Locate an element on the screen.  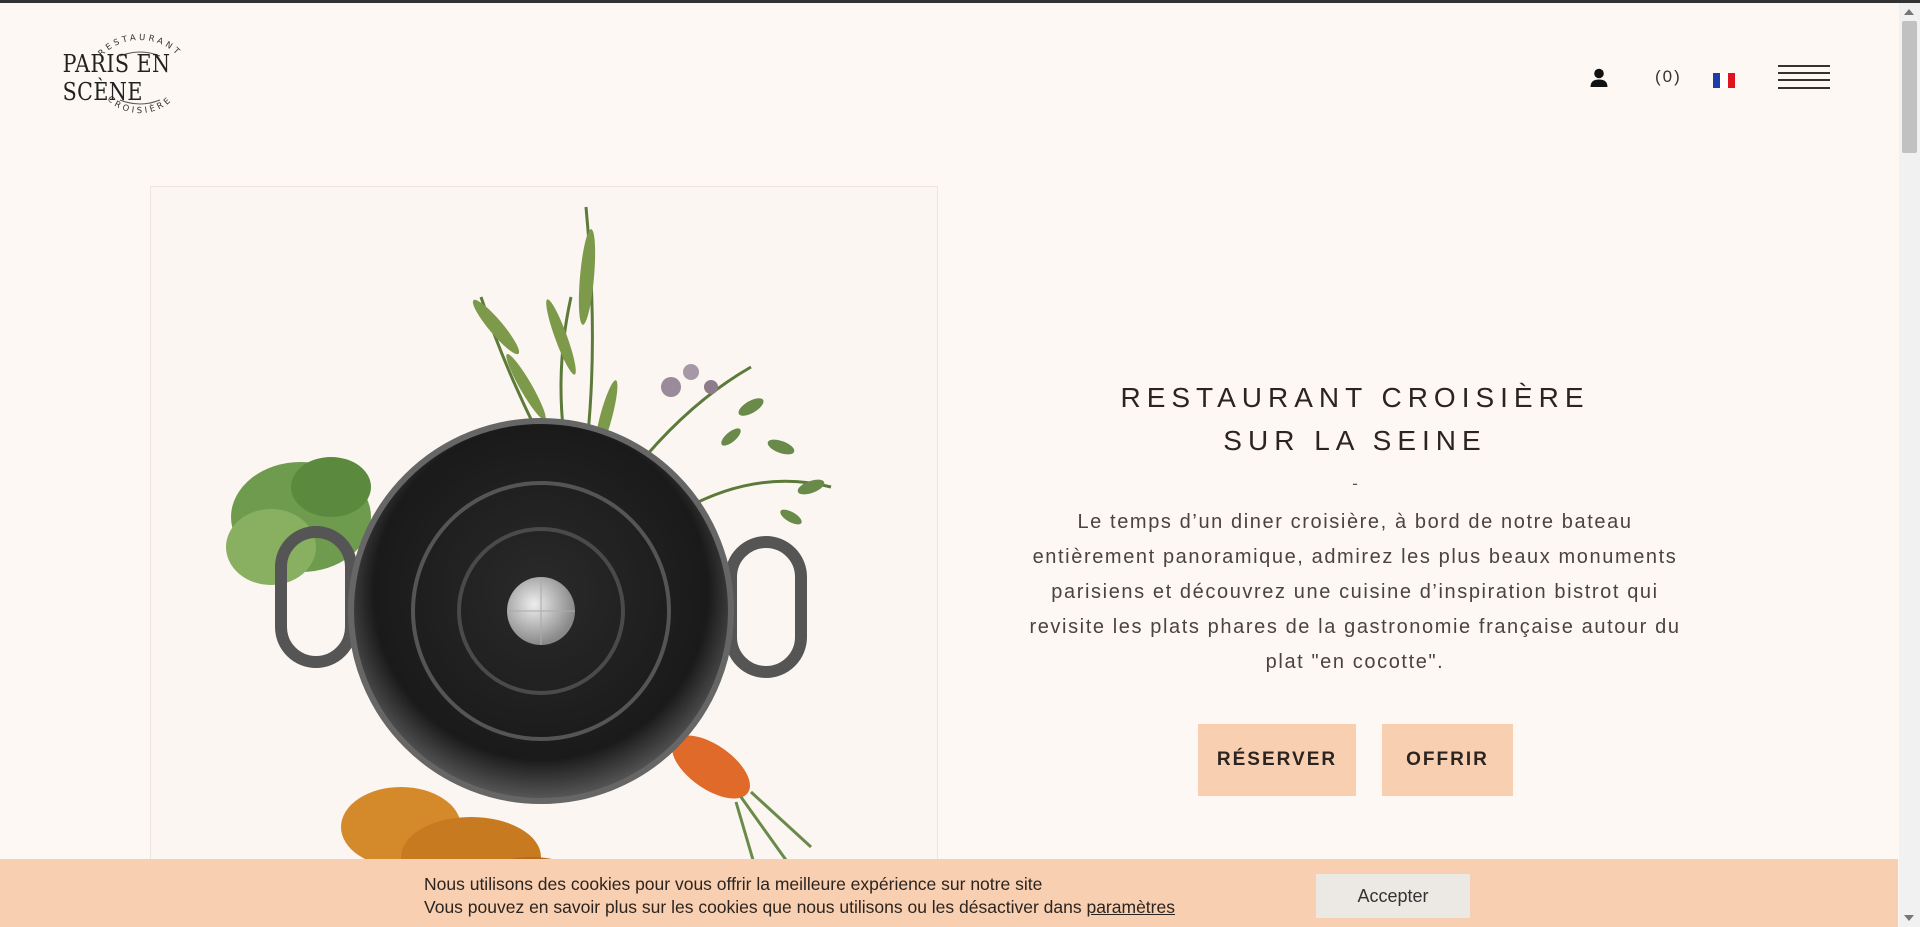
page-title-line2: SUR LA SEINE is located at coordinates (1355, 440).